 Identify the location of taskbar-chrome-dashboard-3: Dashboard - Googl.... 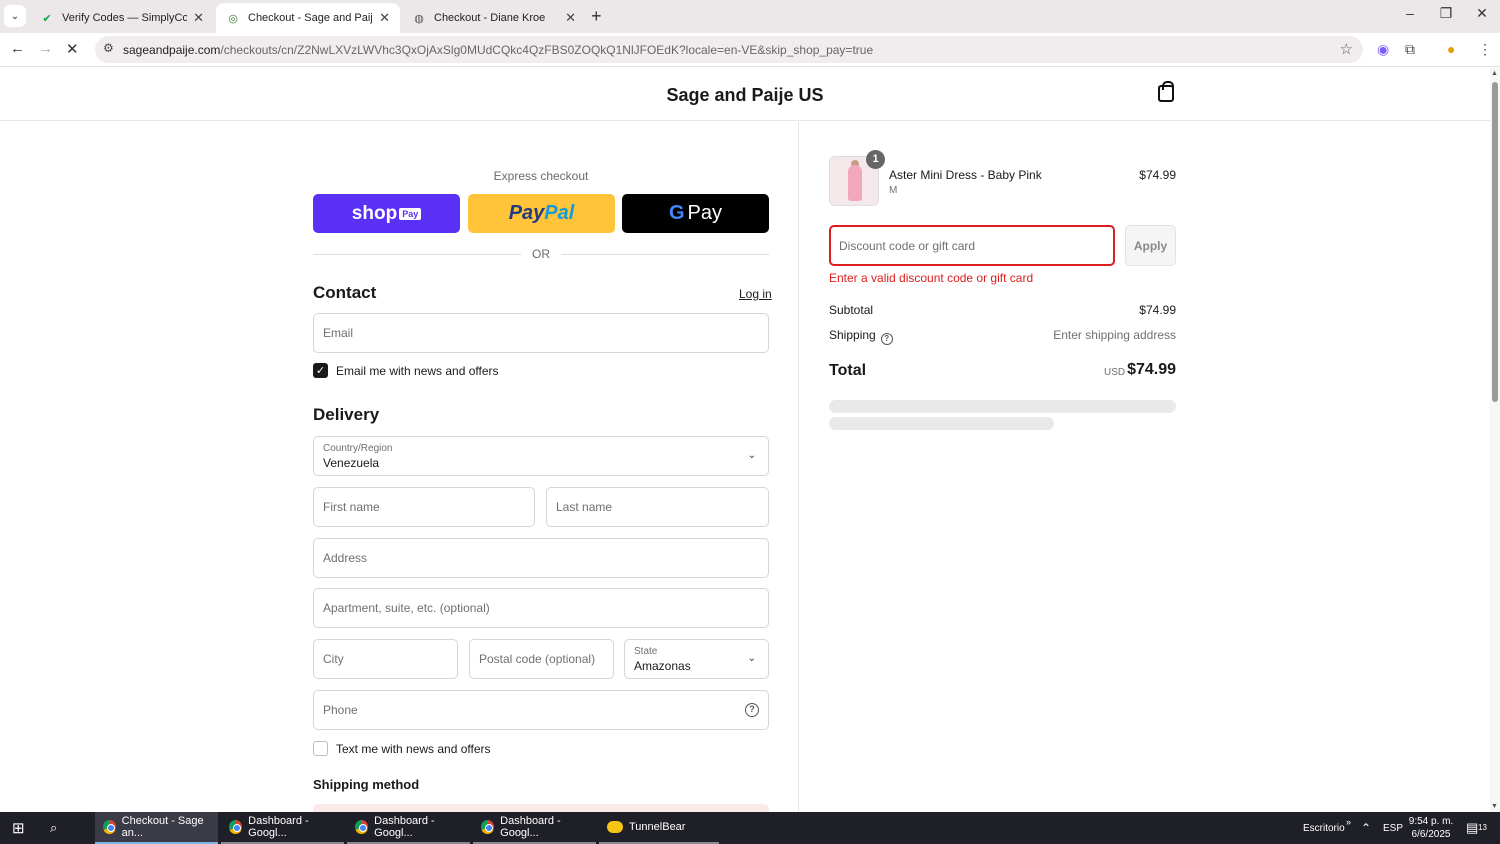
(534, 828).